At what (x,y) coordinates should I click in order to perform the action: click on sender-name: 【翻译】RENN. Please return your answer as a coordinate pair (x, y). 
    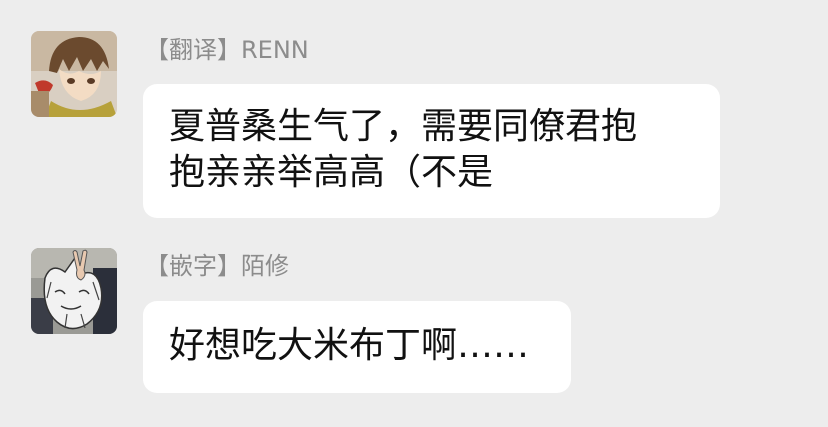
    Looking at the image, I should click on (227, 50).